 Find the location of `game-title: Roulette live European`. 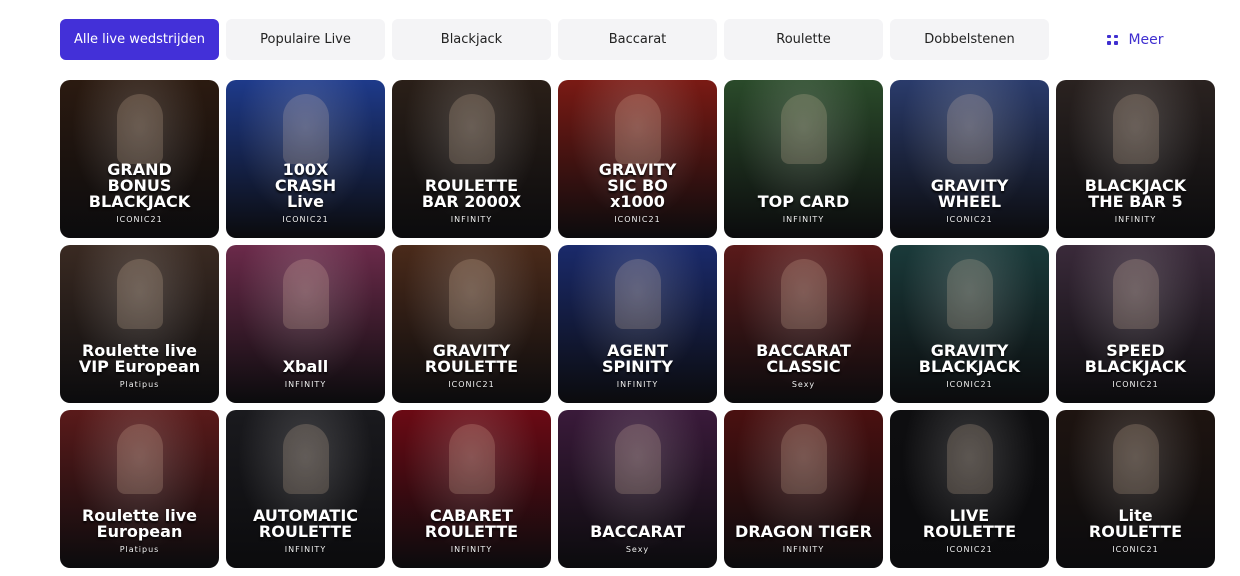

game-title: Roulette live European is located at coordinates (139, 523).